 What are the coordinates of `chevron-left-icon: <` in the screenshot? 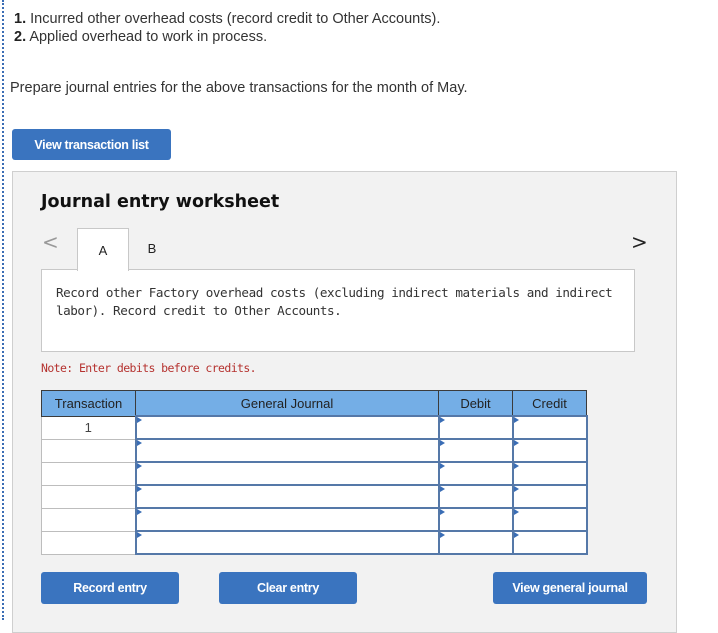 It's located at (50, 242).